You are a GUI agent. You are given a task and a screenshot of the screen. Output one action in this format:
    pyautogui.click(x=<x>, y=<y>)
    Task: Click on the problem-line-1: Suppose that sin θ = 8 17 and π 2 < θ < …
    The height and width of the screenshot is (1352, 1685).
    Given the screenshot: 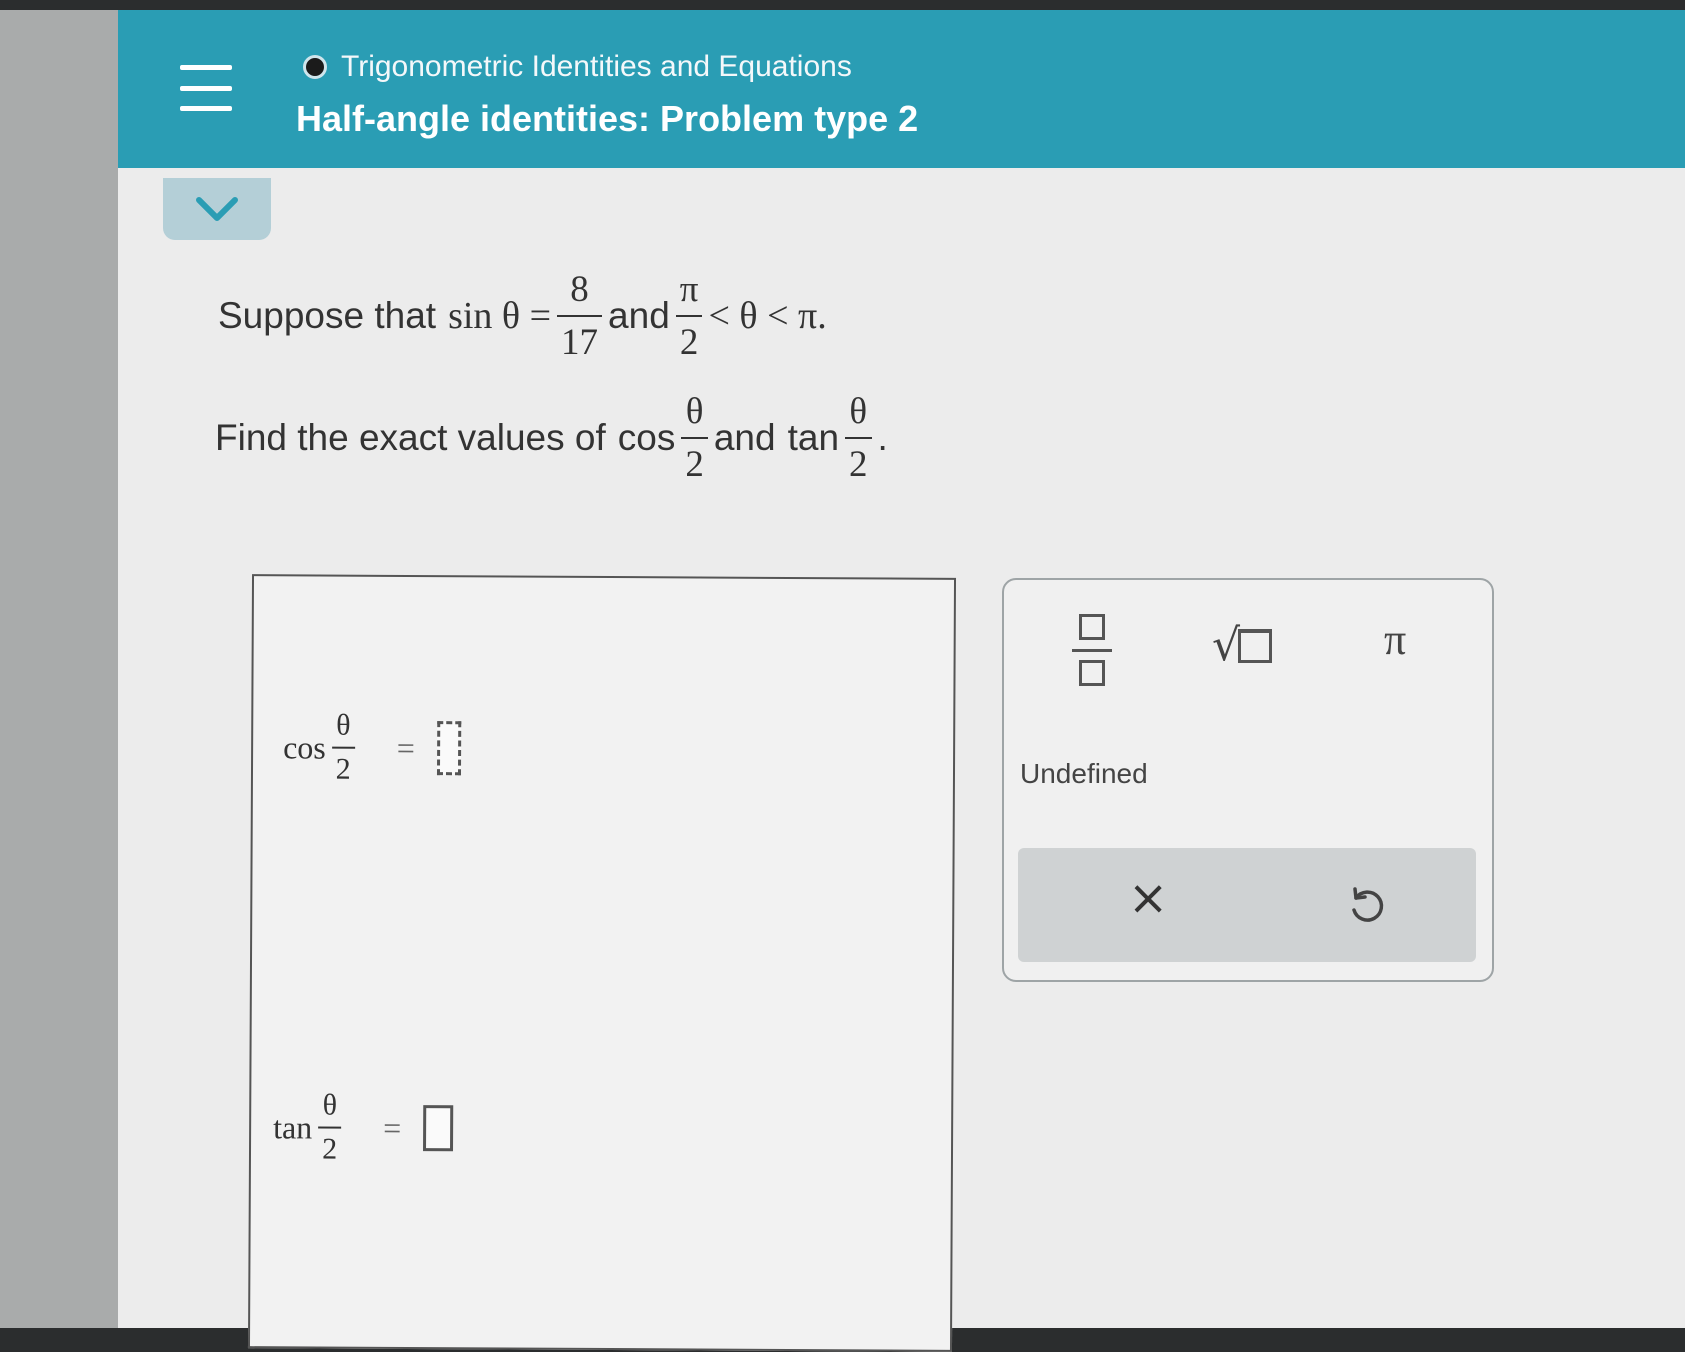 What is the action you would take?
    pyautogui.click(x=522, y=316)
    